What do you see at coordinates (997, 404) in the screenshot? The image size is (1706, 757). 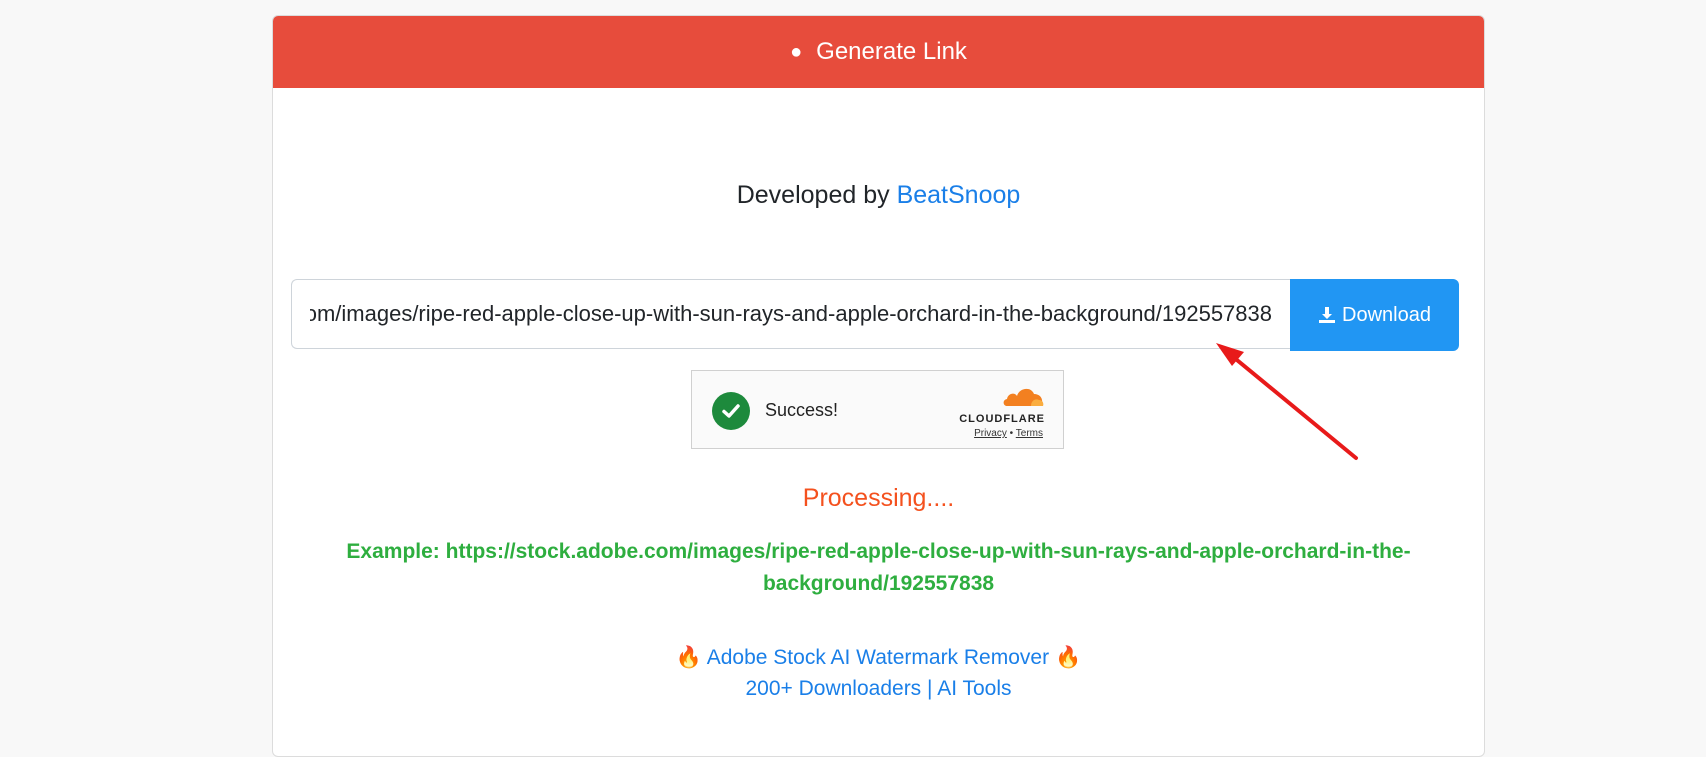 I see `cloudflare-logo: CLOUDFLARE` at bounding box center [997, 404].